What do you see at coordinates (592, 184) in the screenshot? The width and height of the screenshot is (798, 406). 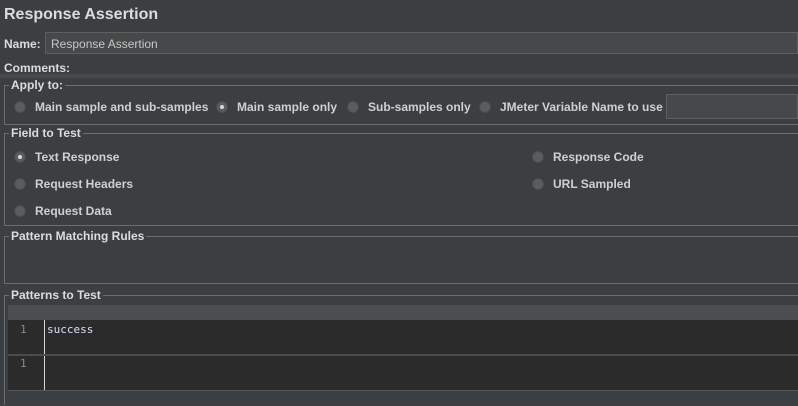 I see `radio-label: URL Sampled` at bounding box center [592, 184].